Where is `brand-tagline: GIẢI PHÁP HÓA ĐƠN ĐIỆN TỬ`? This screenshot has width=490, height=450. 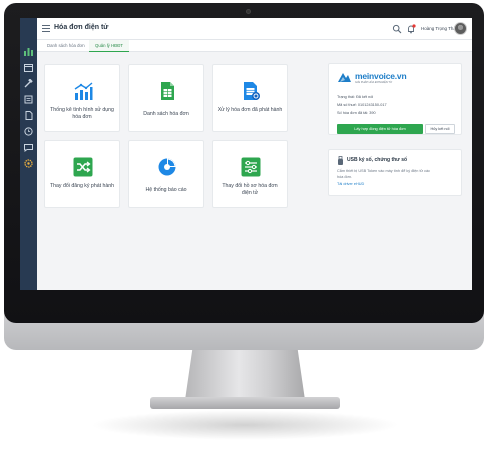
brand-tagline: GIẢI PHÁP HÓA ĐƠN ĐIỆN TỬ is located at coordinates (374, 82).